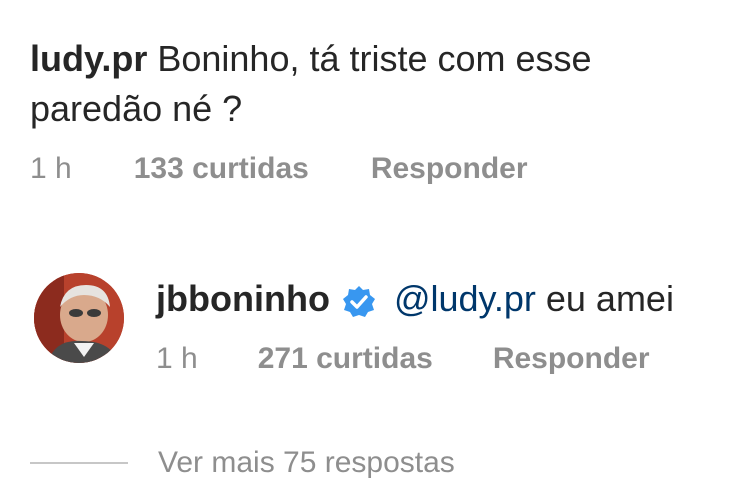 This screenshot has height=500, width=750. Describe the element at coordinates (359, 299) in the screenshot. I see `verified-badge-icon` at that location.